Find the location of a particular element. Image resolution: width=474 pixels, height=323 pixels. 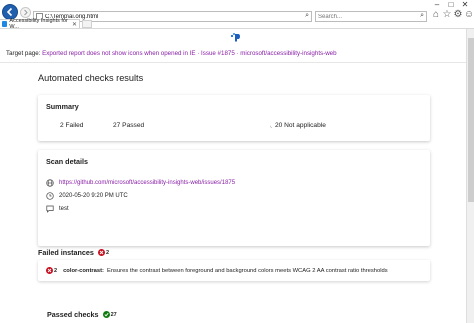

forward-button is located at coordinates (25, 12).